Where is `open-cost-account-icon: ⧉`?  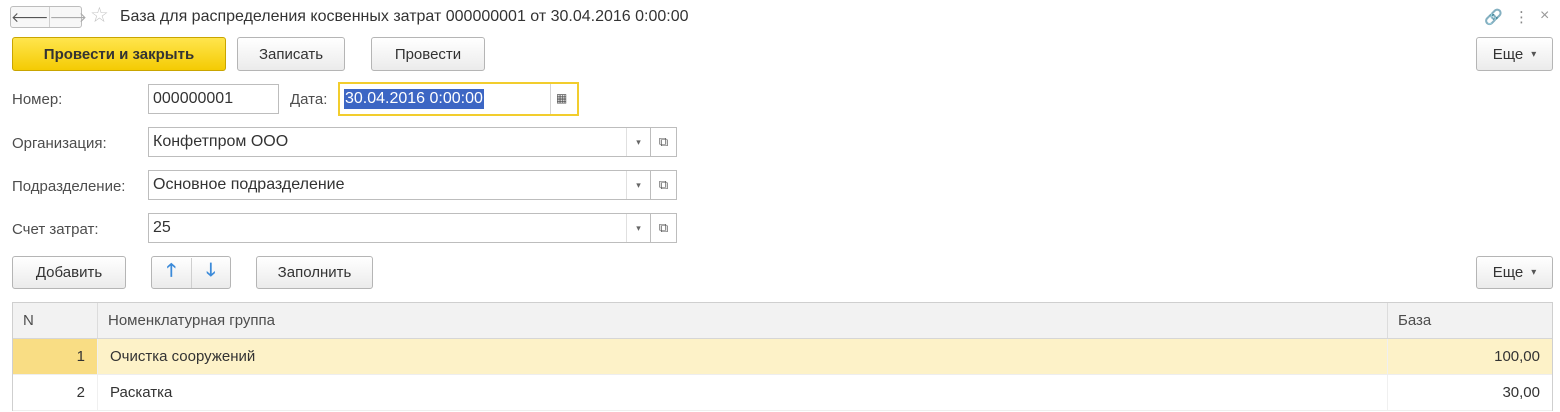 open-cost-account-icon: ⧉ is located at coordinates (664, 228).